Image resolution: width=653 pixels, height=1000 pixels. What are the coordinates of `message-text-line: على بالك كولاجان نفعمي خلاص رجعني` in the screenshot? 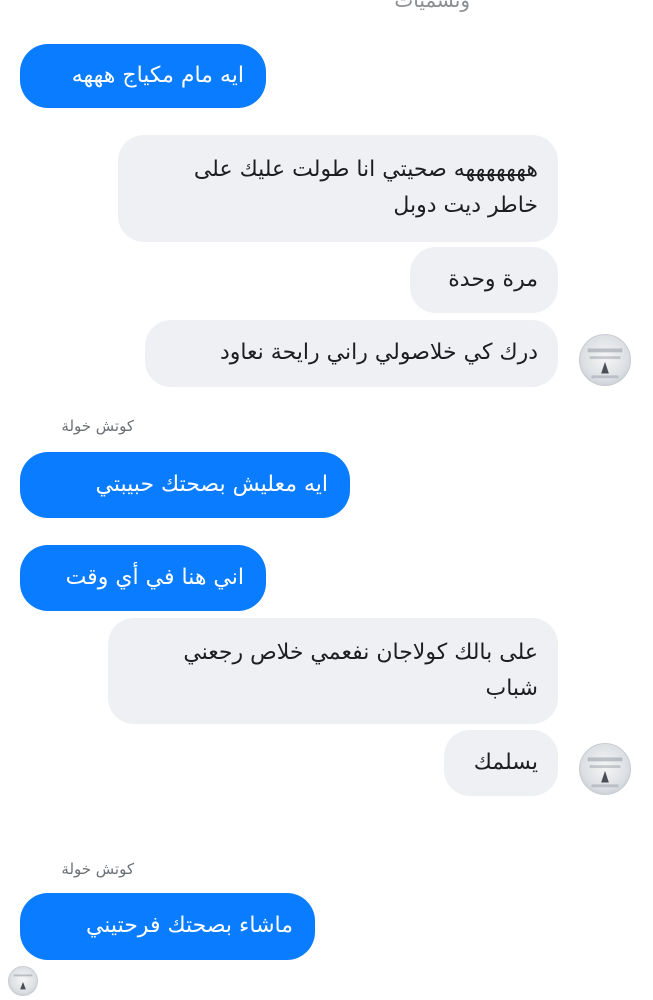 It's located at (360, 652).